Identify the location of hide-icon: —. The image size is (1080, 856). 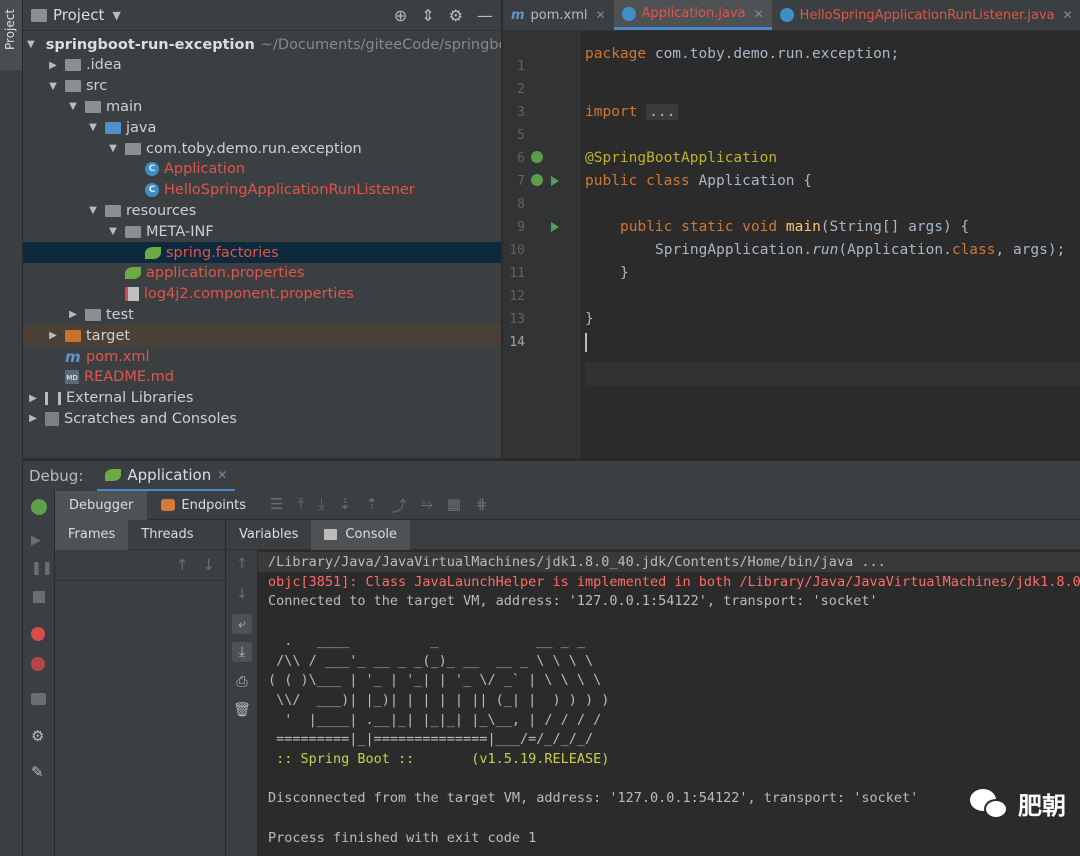
(485, 15).